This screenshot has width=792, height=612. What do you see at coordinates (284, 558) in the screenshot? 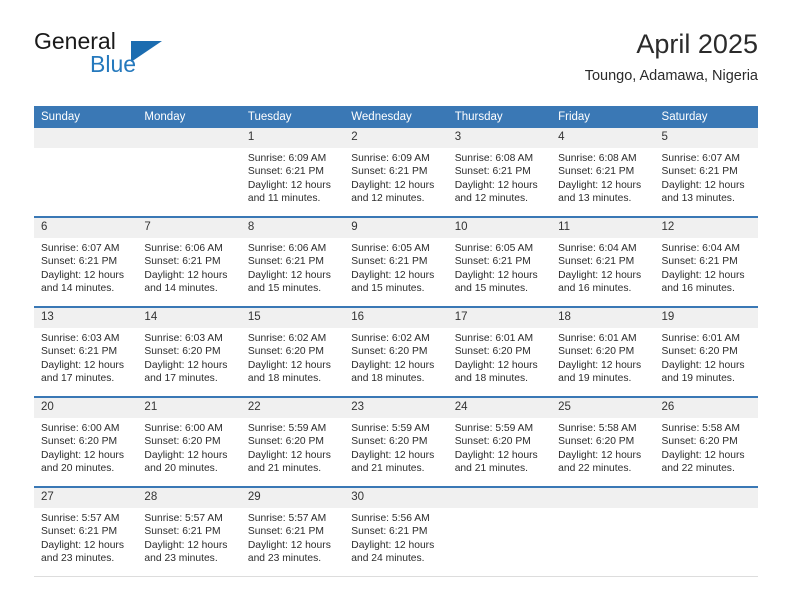
I see `daylight-text-line2: and 23 minutes.` at bounding box center [284, 558].